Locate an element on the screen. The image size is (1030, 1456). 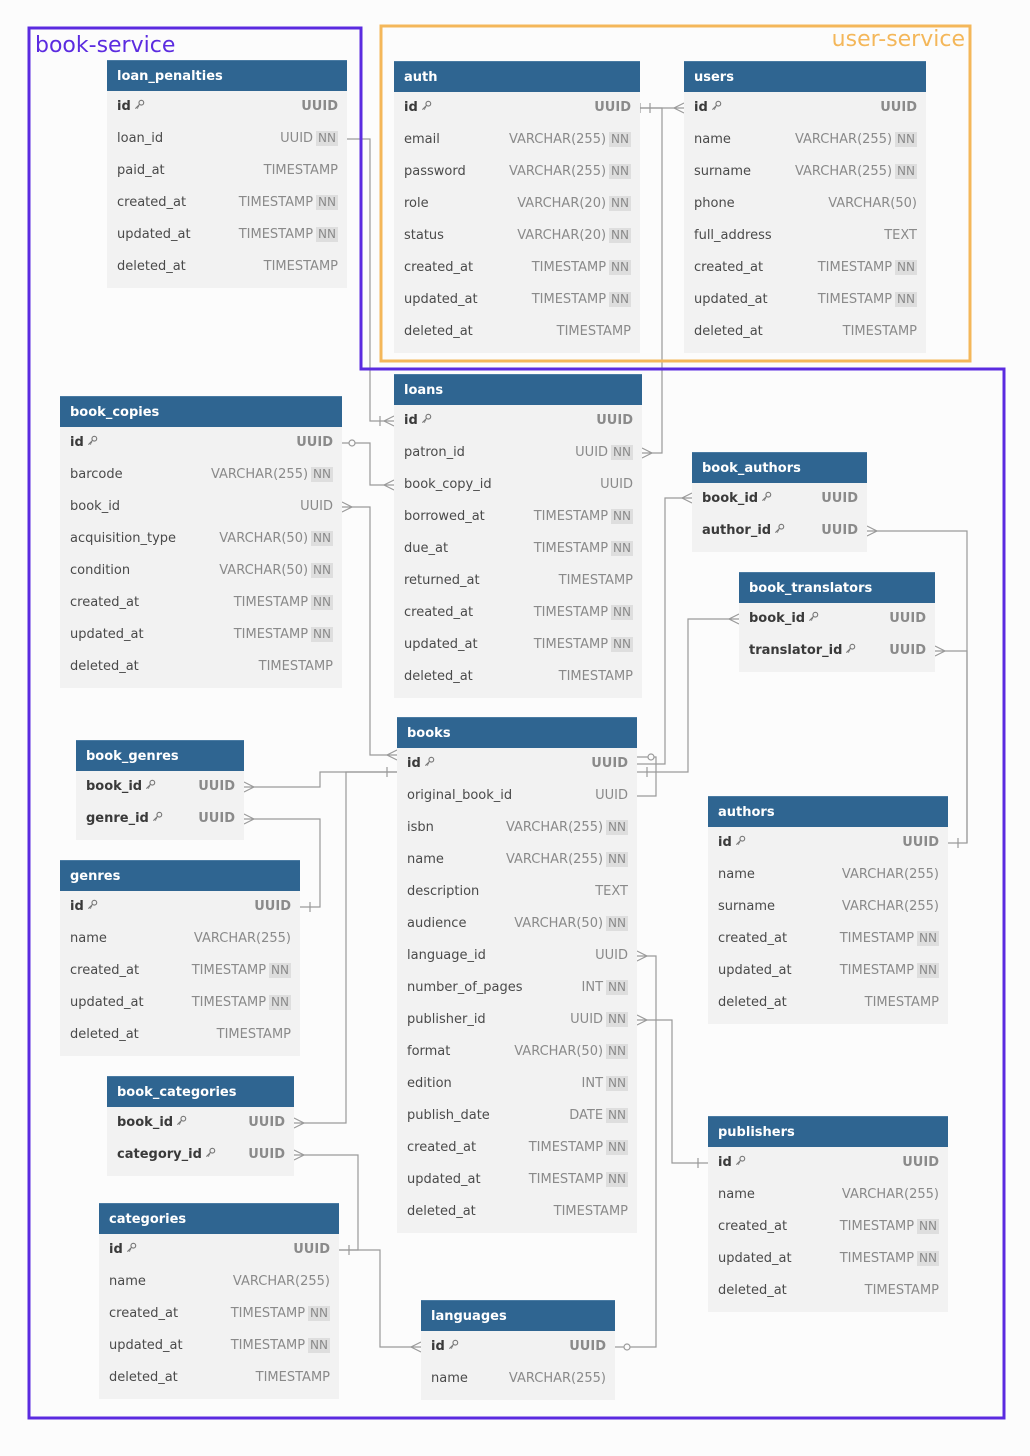
table-header: books is located at coordinates (517, 732).